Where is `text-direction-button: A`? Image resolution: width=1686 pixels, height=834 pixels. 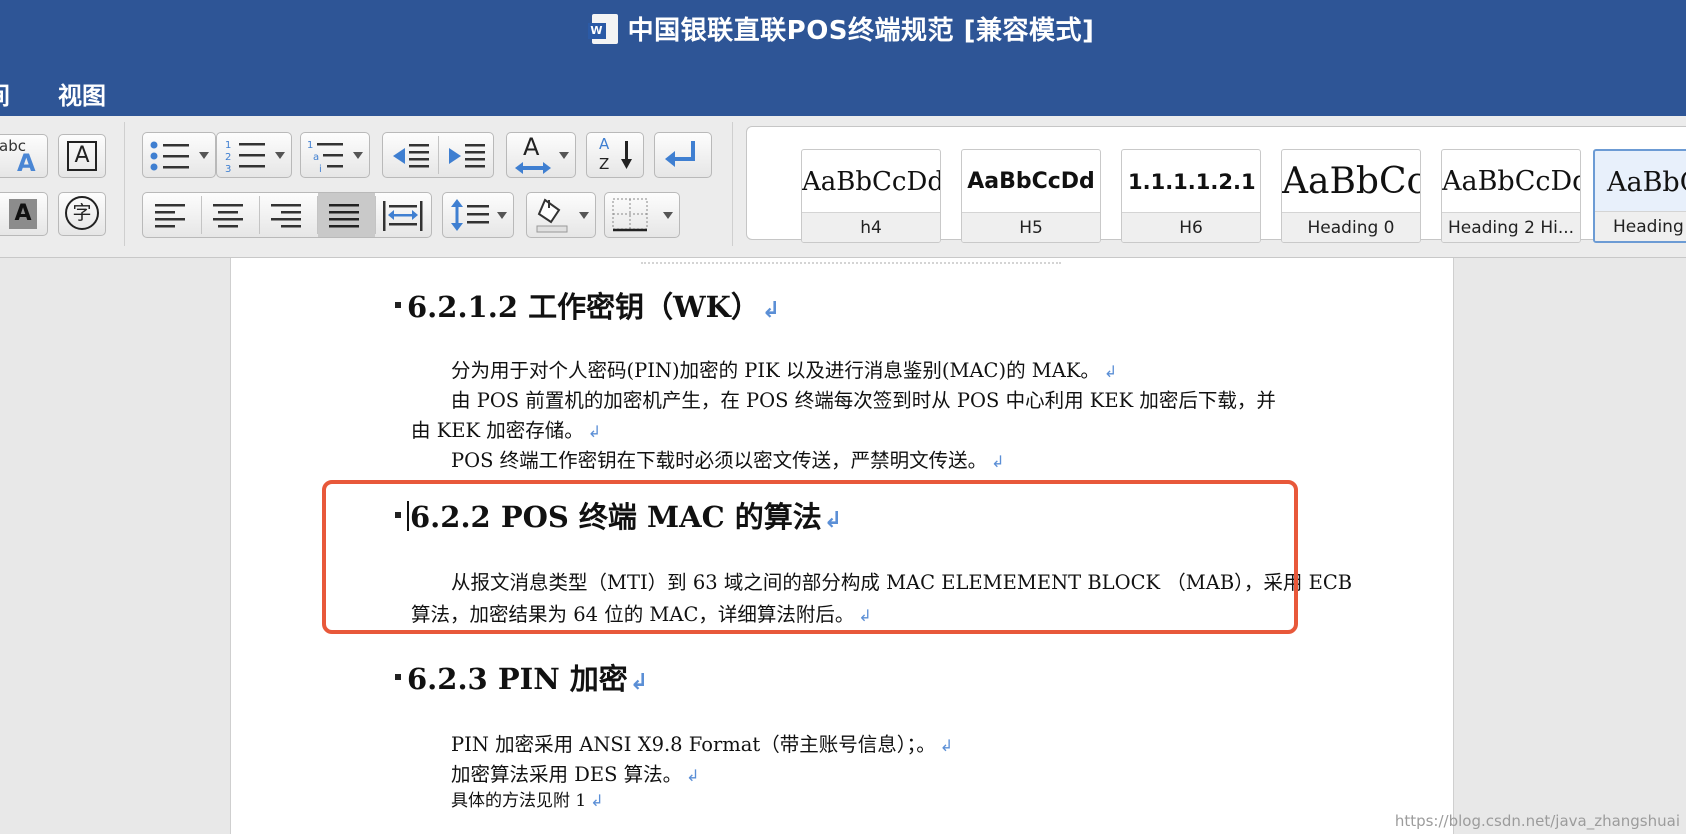 text-direction-button: A is located at coordinates (541, 155).